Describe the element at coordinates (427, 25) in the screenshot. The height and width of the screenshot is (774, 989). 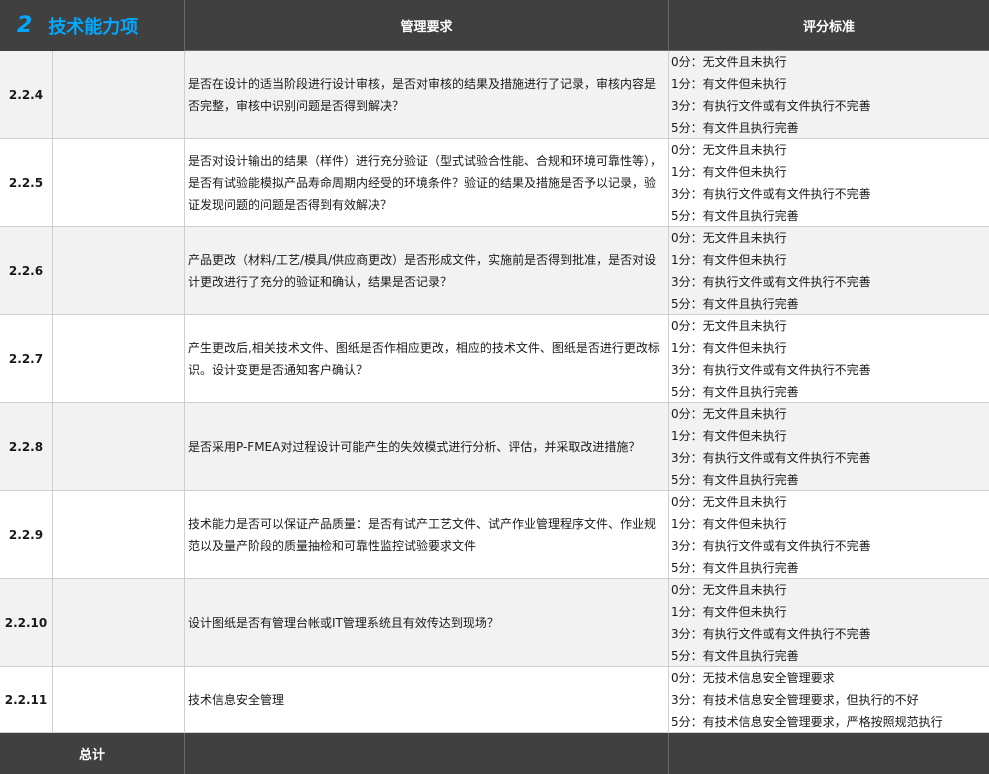
I see `column-header-requirement: 管理要求` at that location.